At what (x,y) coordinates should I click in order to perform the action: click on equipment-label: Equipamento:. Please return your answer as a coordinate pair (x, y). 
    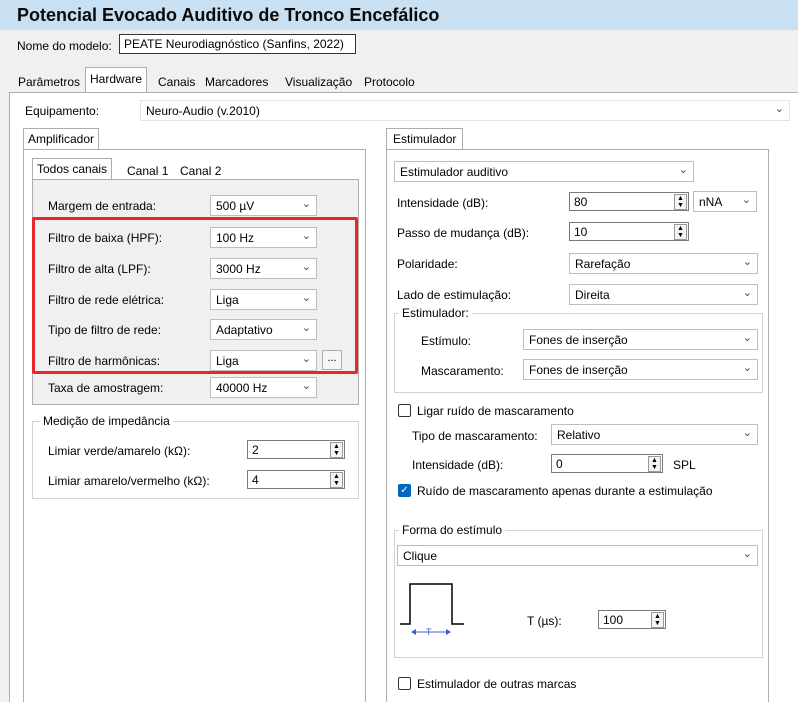
    Looking at the image, I should click on (62, 111).